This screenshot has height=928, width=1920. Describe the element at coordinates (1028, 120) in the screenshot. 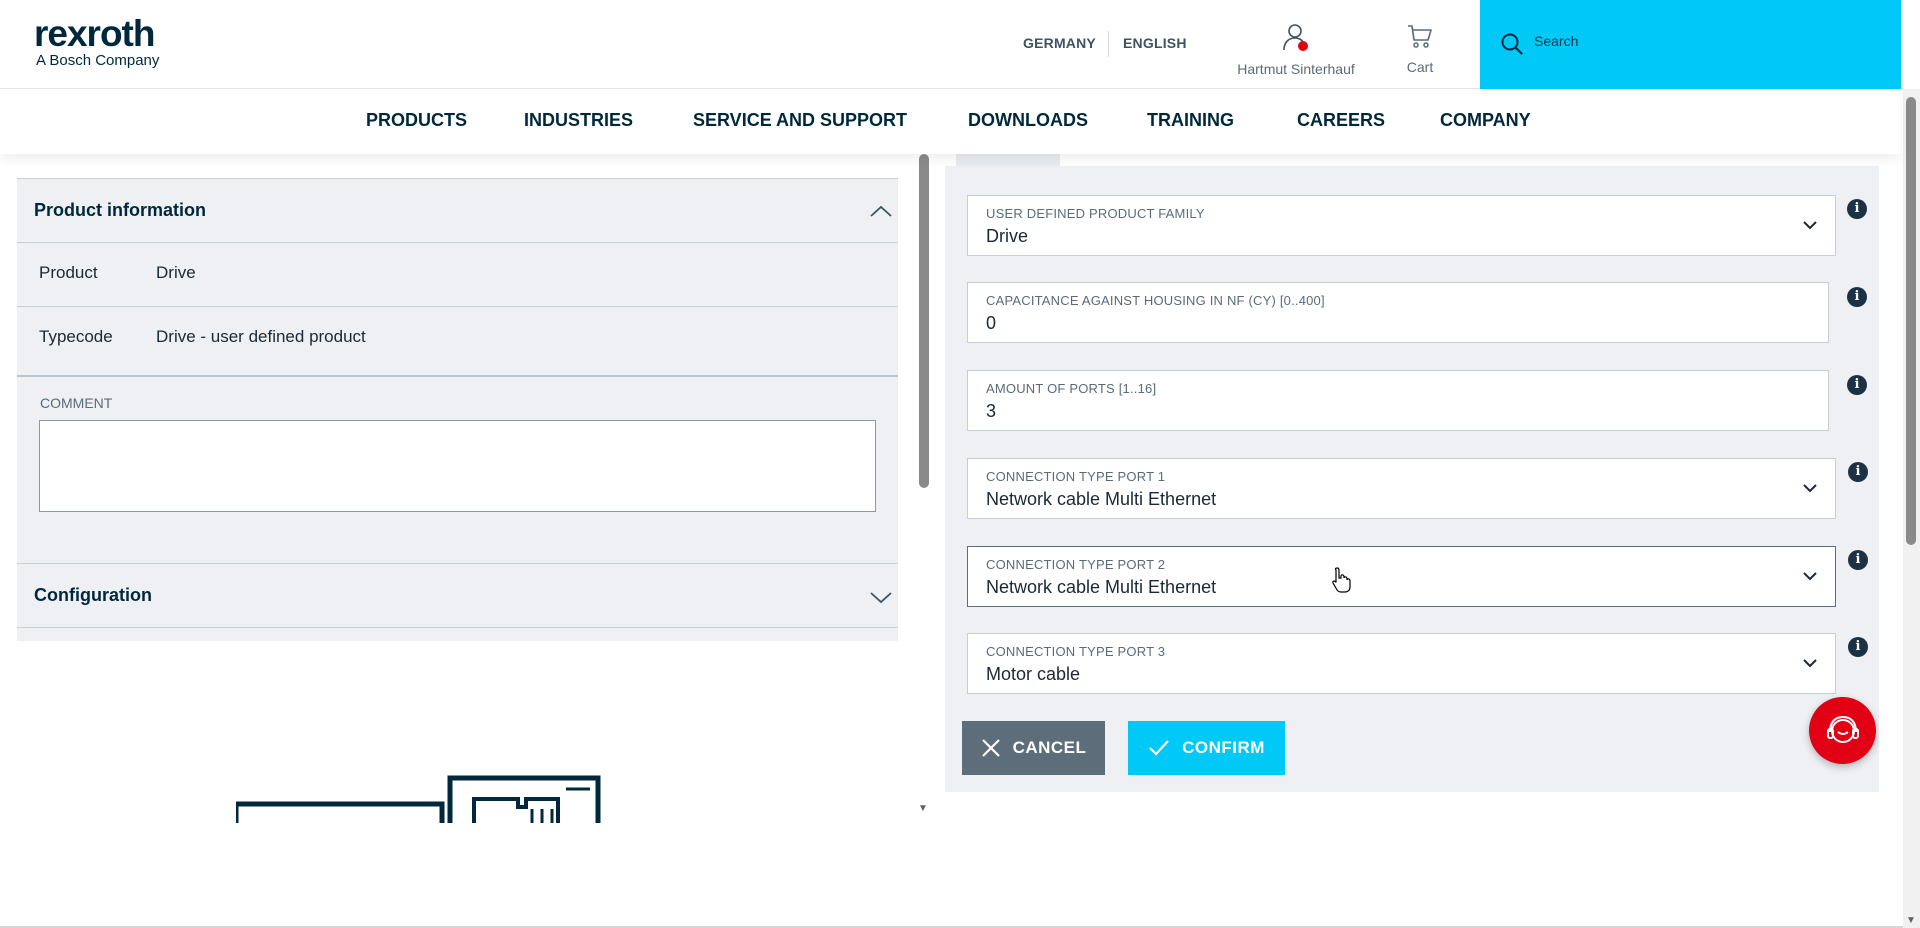

I see `nav-downloads: DOWNLOADS` at that location.